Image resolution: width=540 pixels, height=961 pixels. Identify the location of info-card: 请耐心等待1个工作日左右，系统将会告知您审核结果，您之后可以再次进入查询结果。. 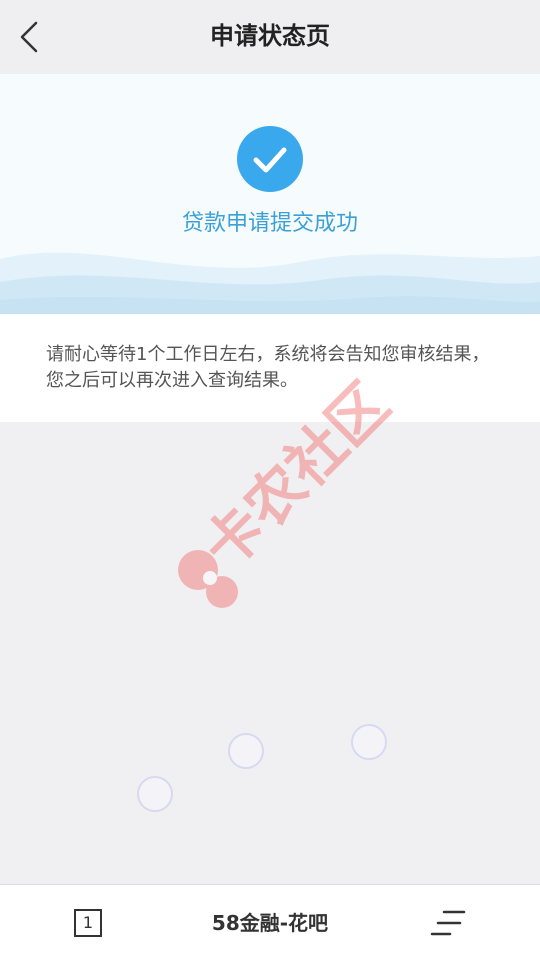
(270, 368).